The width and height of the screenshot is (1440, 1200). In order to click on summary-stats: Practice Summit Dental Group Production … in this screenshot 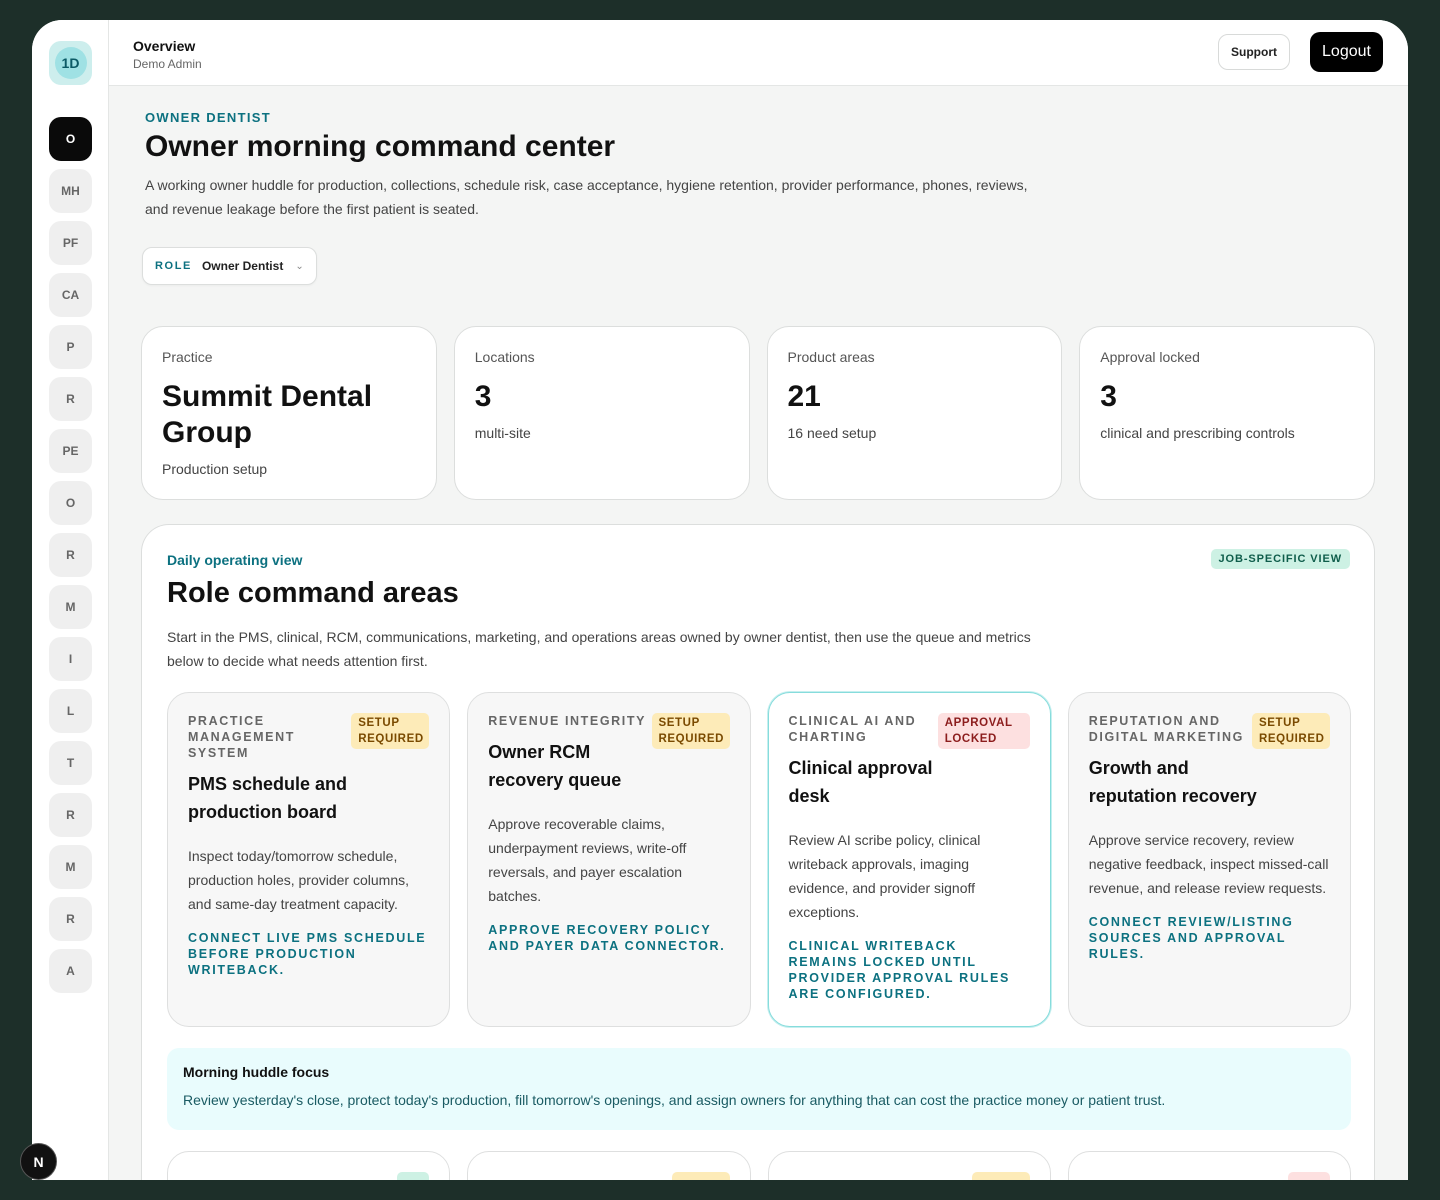, I will do `click(758, 413)`.